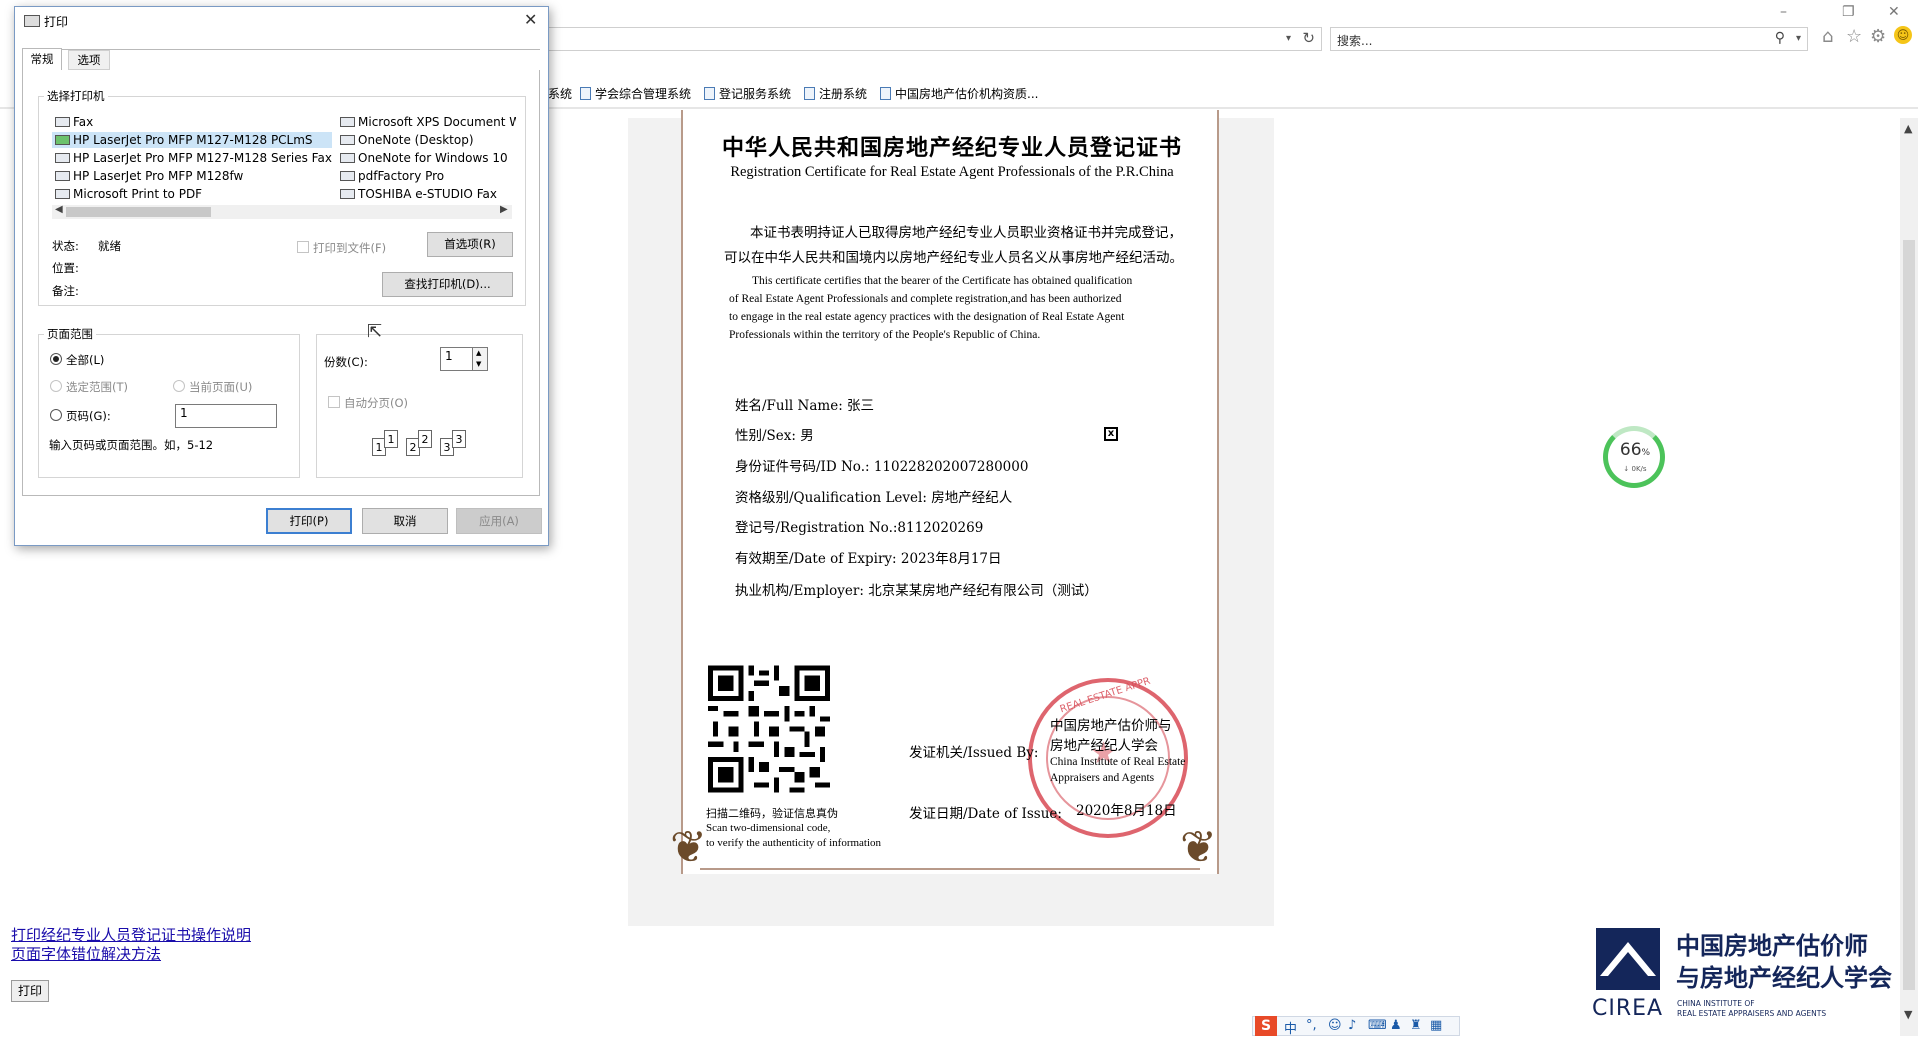  Describe the element at coordinates (350, 248) in the screenshot. I see `print-to-file-label: 打印到文件(F)` at that location.